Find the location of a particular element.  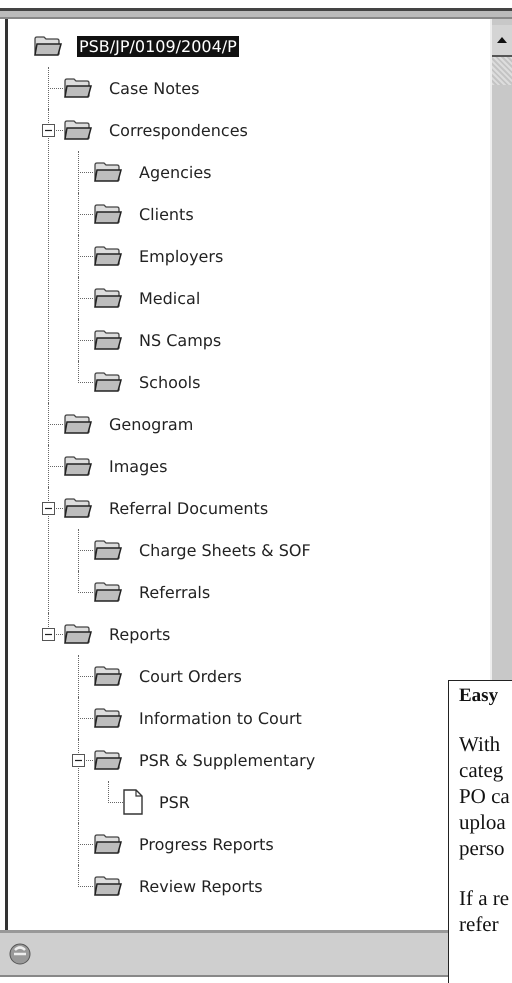

tree-item: NS Camps is located at coordinates (180, 340).